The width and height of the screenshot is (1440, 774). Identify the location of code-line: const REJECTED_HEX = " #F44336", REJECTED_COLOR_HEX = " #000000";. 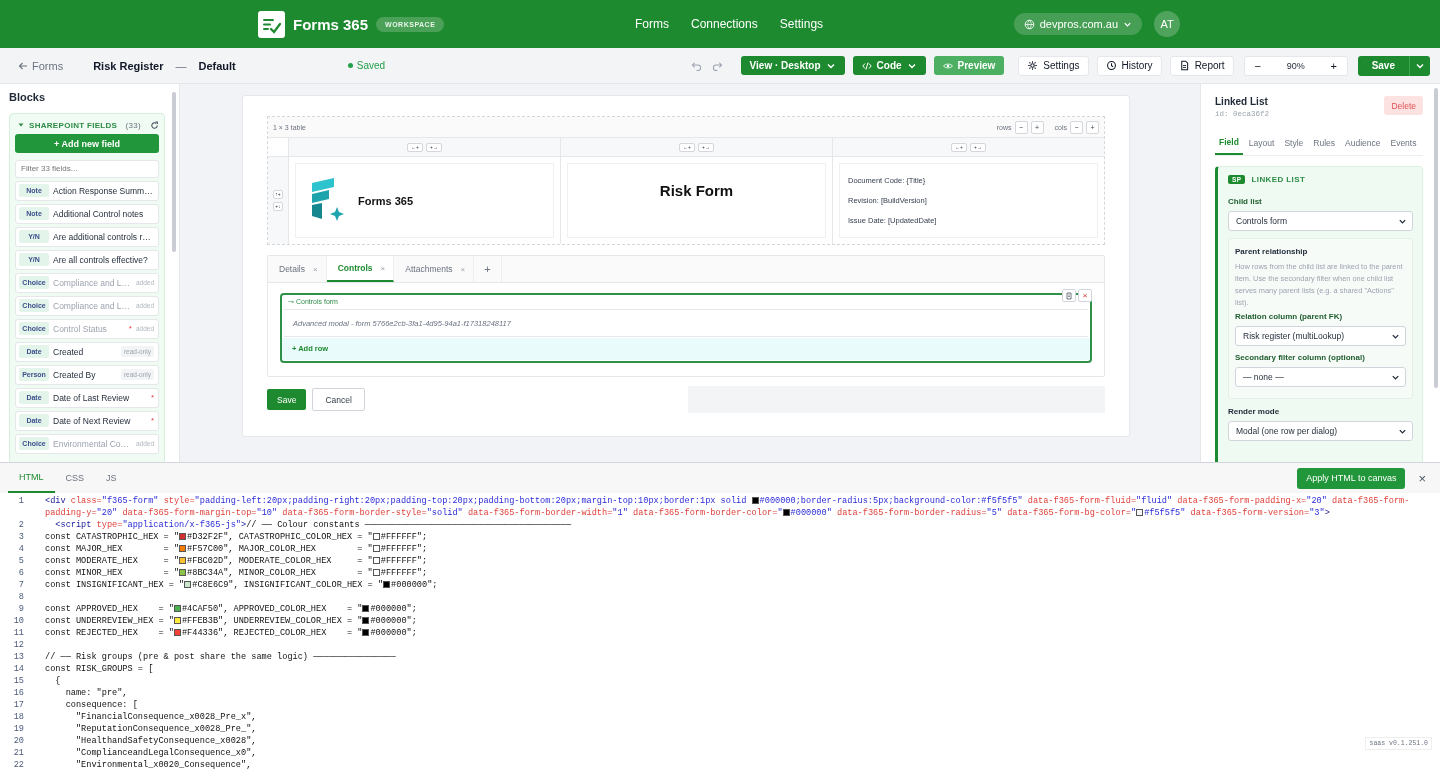
(231, 633).